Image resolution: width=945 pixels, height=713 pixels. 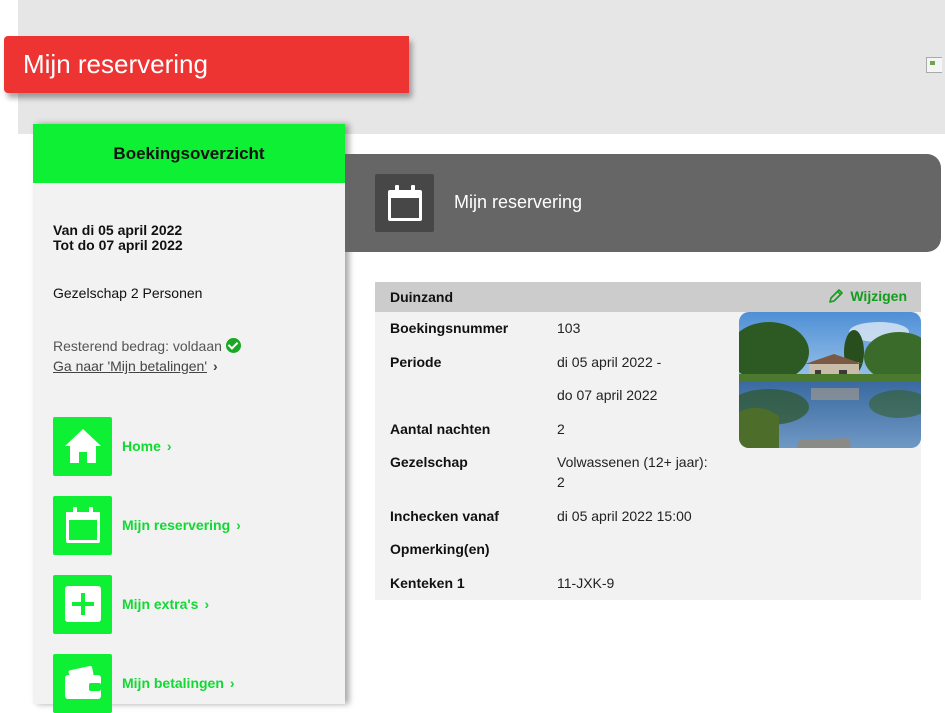 I want to click on pencil-icon, so click(x=836, y=296).